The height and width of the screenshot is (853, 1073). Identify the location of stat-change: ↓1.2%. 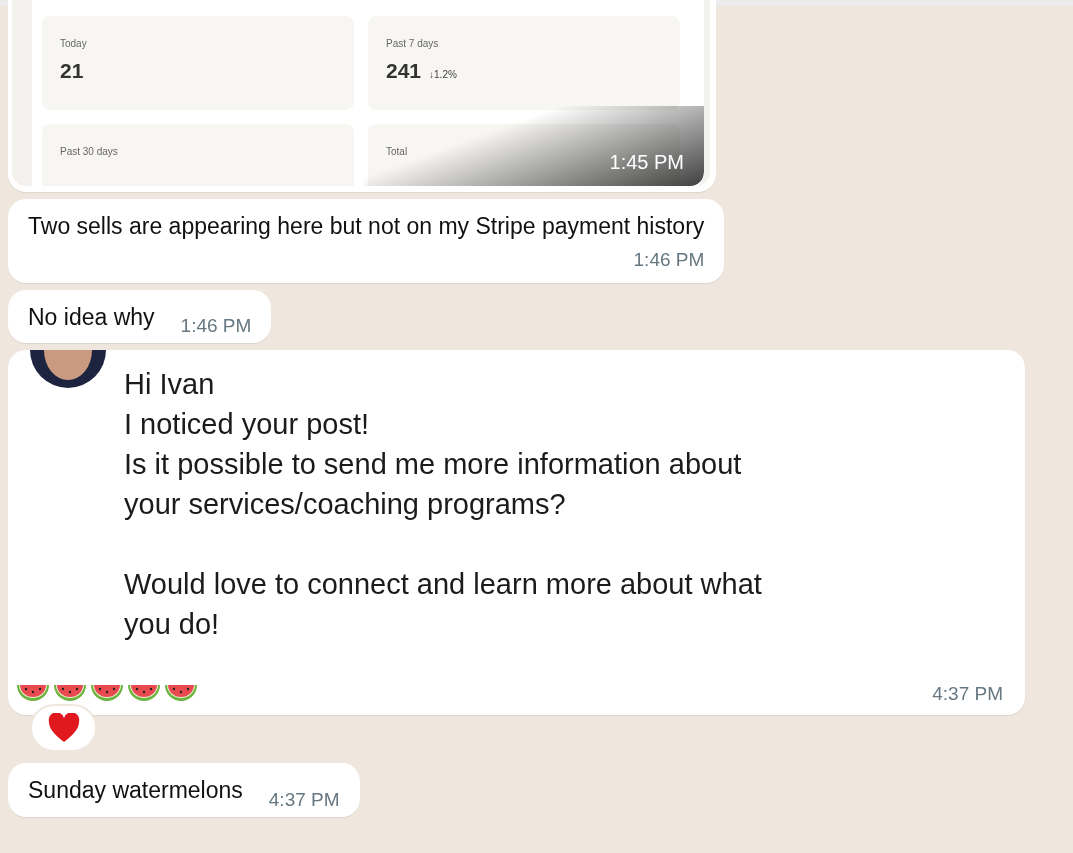
(443, 74).